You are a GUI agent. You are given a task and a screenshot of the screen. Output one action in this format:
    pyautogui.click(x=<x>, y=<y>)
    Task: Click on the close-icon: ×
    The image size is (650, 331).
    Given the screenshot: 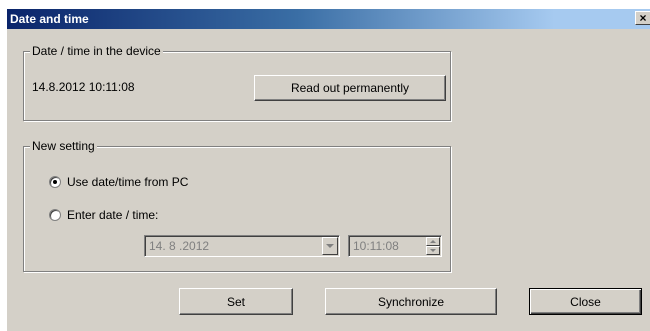 What is the action you would take?
    pyautogui.click(x=642, y=18)
    